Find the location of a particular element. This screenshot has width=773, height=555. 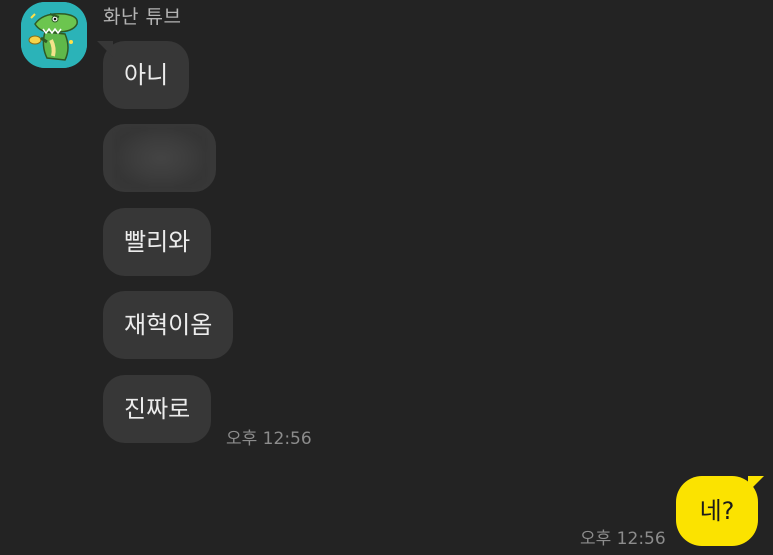

outgoing-message-time: 오후 12:56 is located at coordinates (623, 539).